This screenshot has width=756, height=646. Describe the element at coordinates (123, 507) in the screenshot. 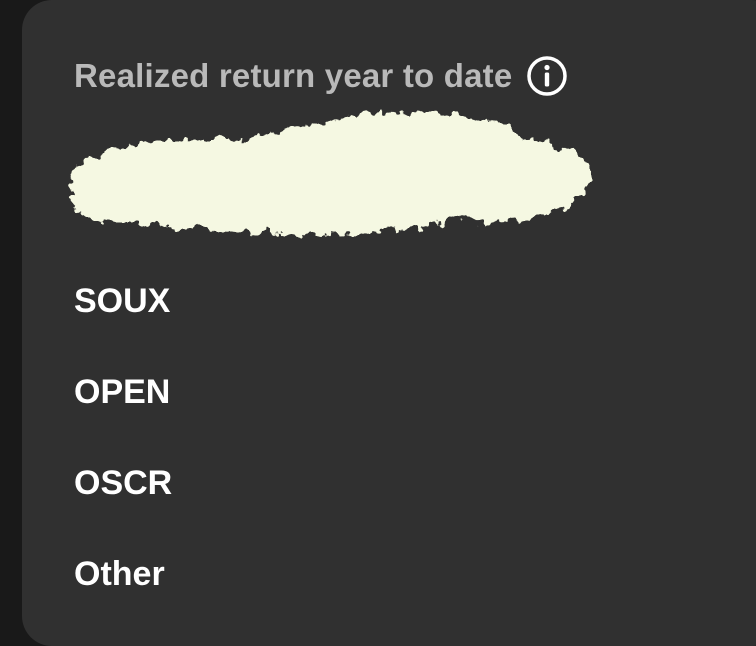

I see `list-item-oscr: OSCR` at that location.